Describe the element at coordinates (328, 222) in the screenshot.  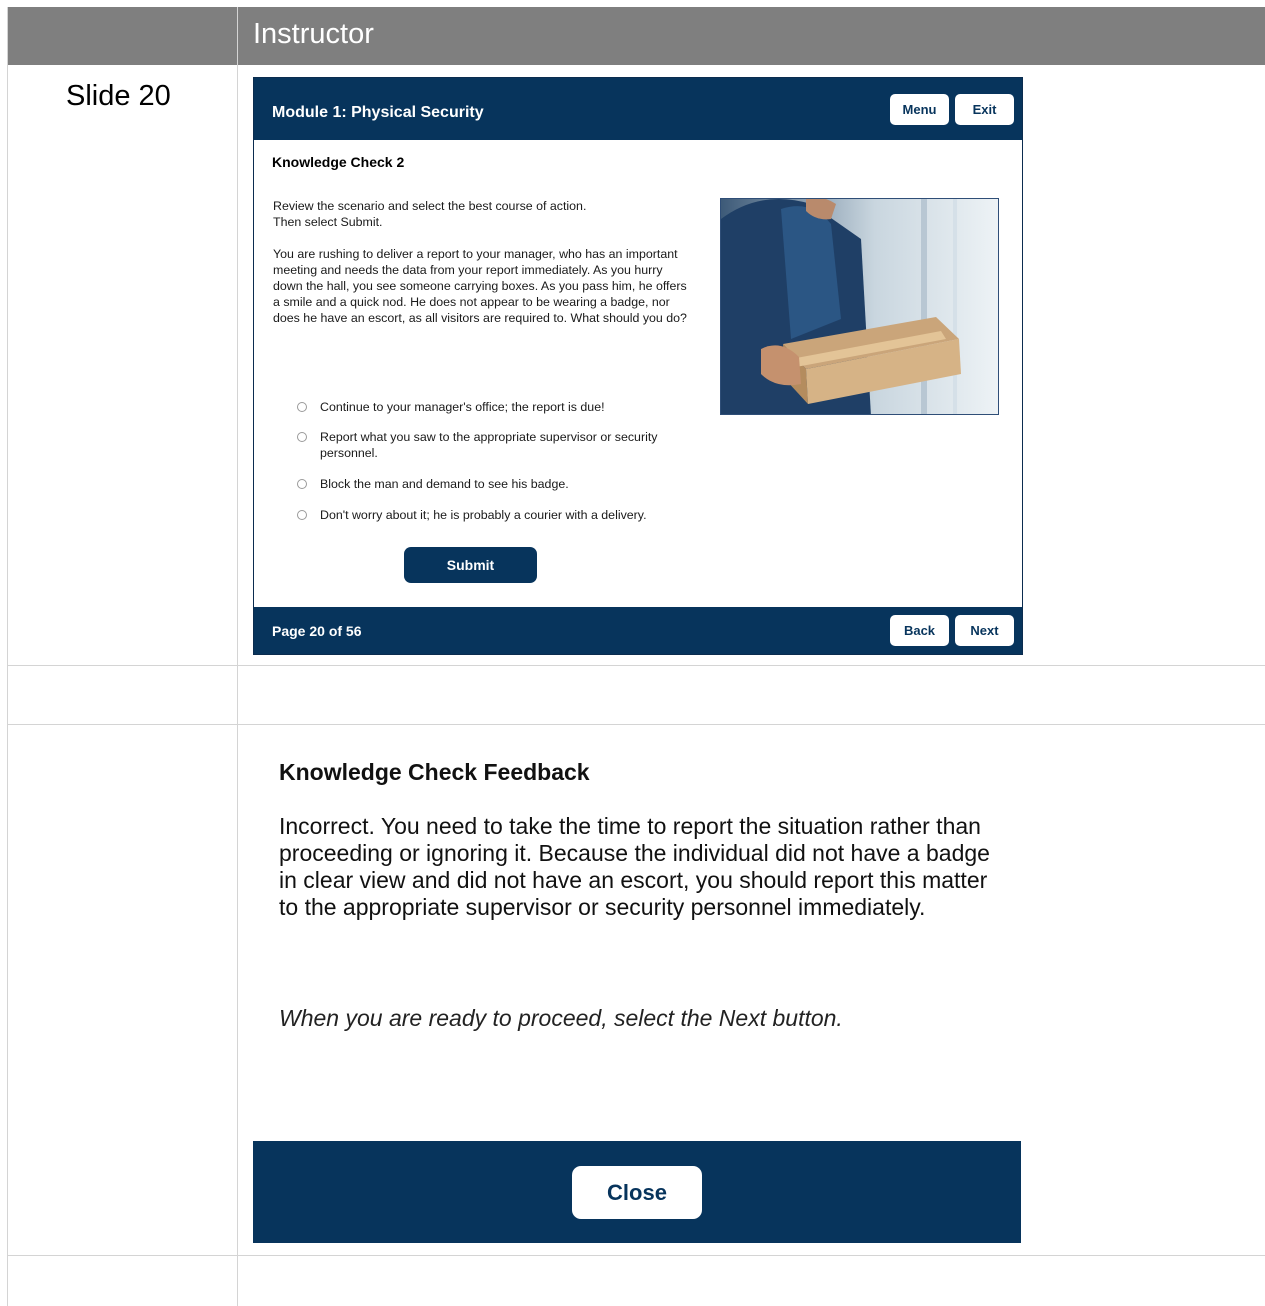
I see `instructions-line: Then select Submit.` at that location.